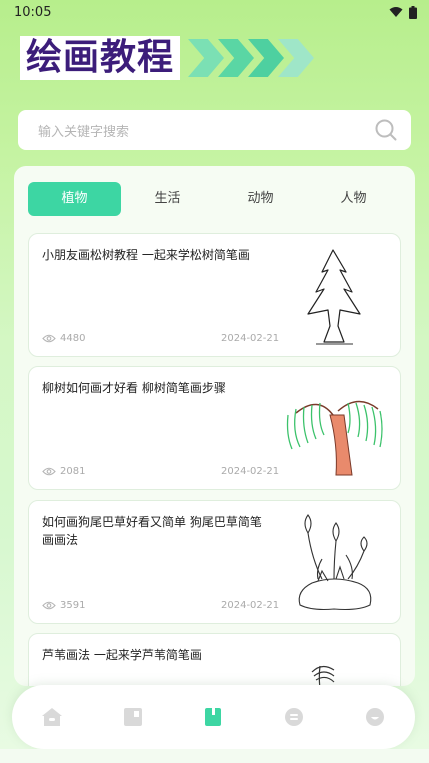 This screenshot has height=763, width=429. I want to click on card-title: 如何画狗尾巴草好看又简单 狗尾巴草简笔画画法, so click(152, 531).